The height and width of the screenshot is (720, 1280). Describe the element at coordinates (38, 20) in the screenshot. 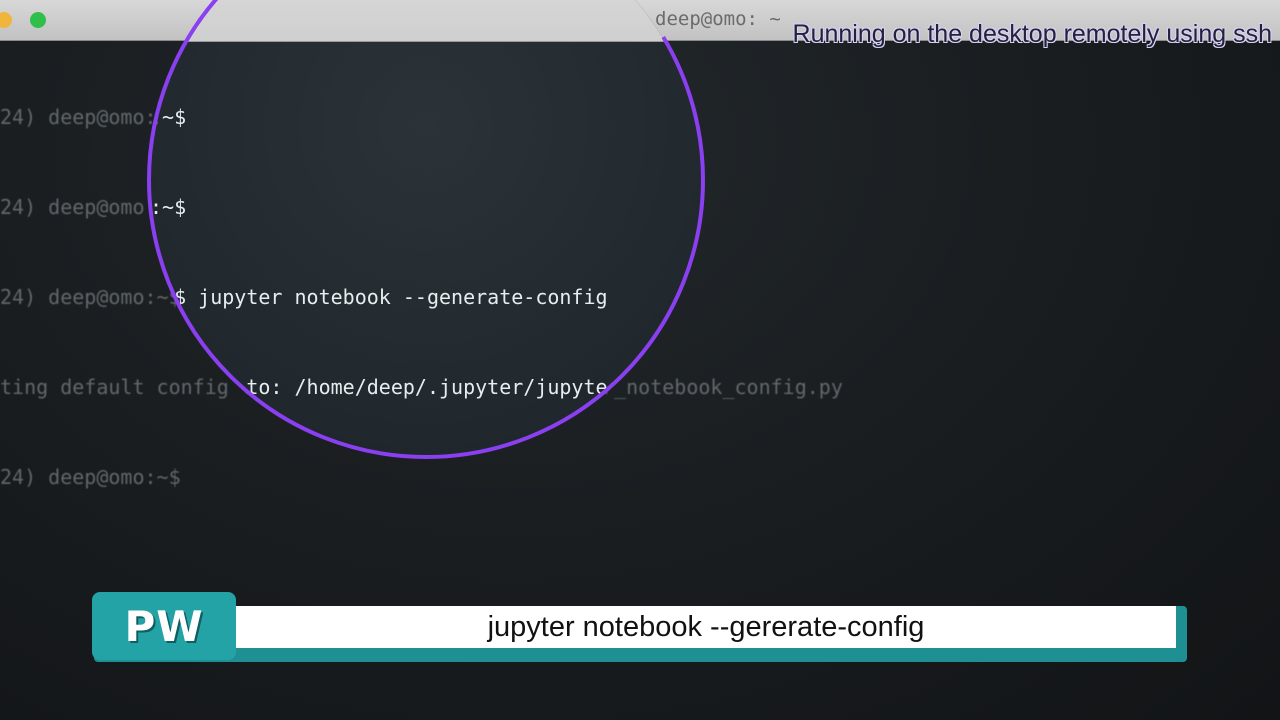

I see `maximize-button` at that location.